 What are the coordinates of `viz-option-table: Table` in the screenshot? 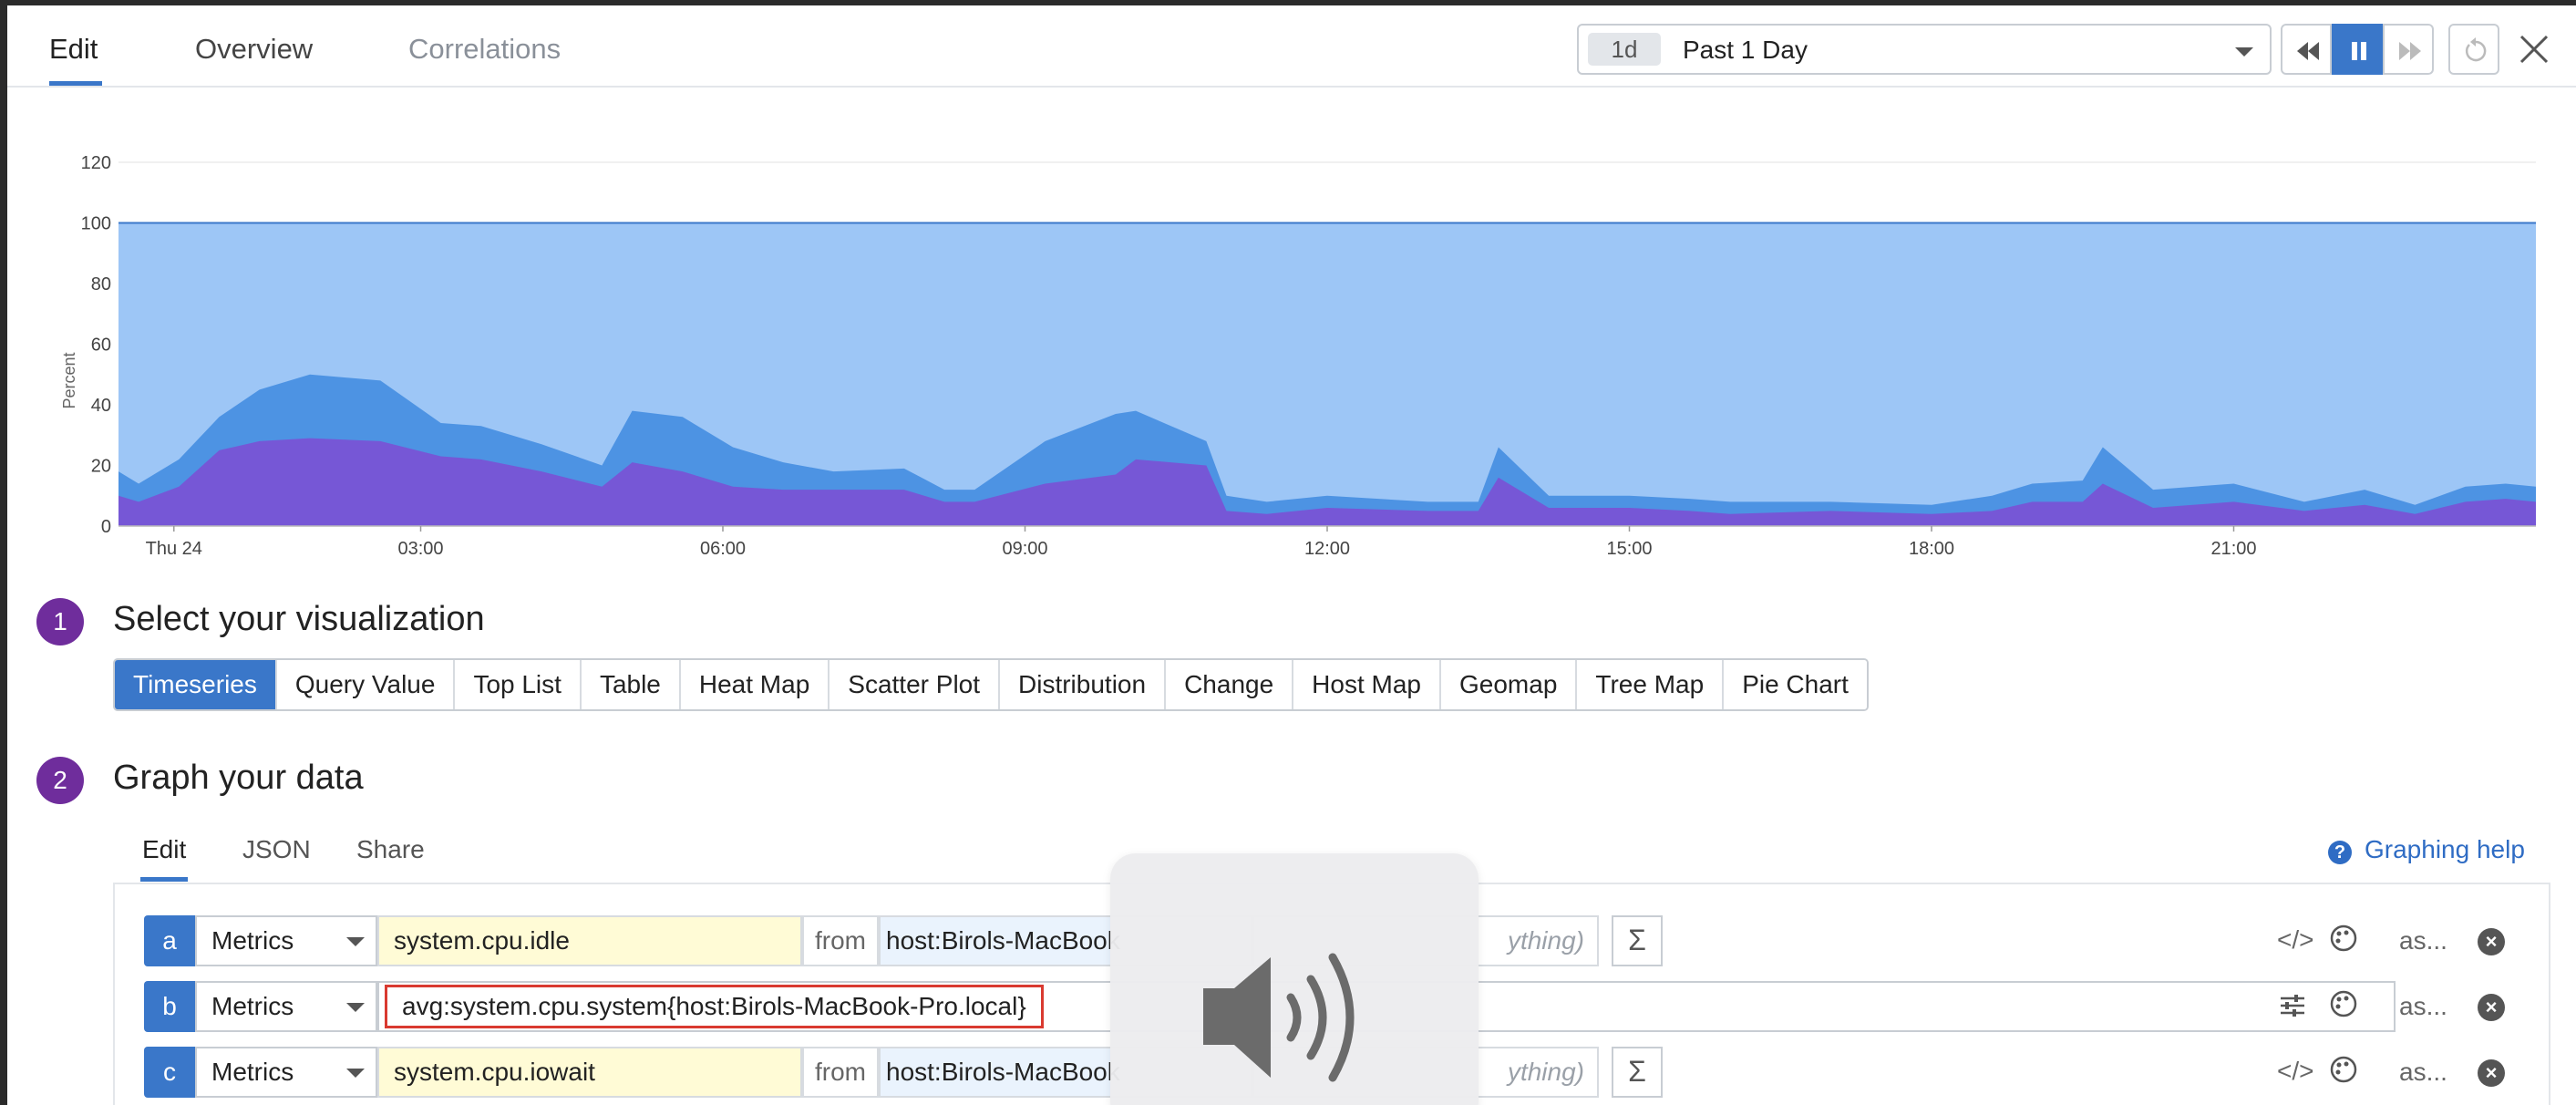 It's located at (631, 685).